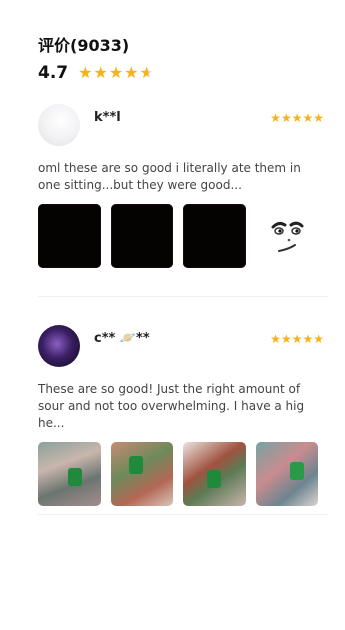  I want to click on review-header: c** 🪐** ★ ★ ★ ★ ★, so click(183, 347).